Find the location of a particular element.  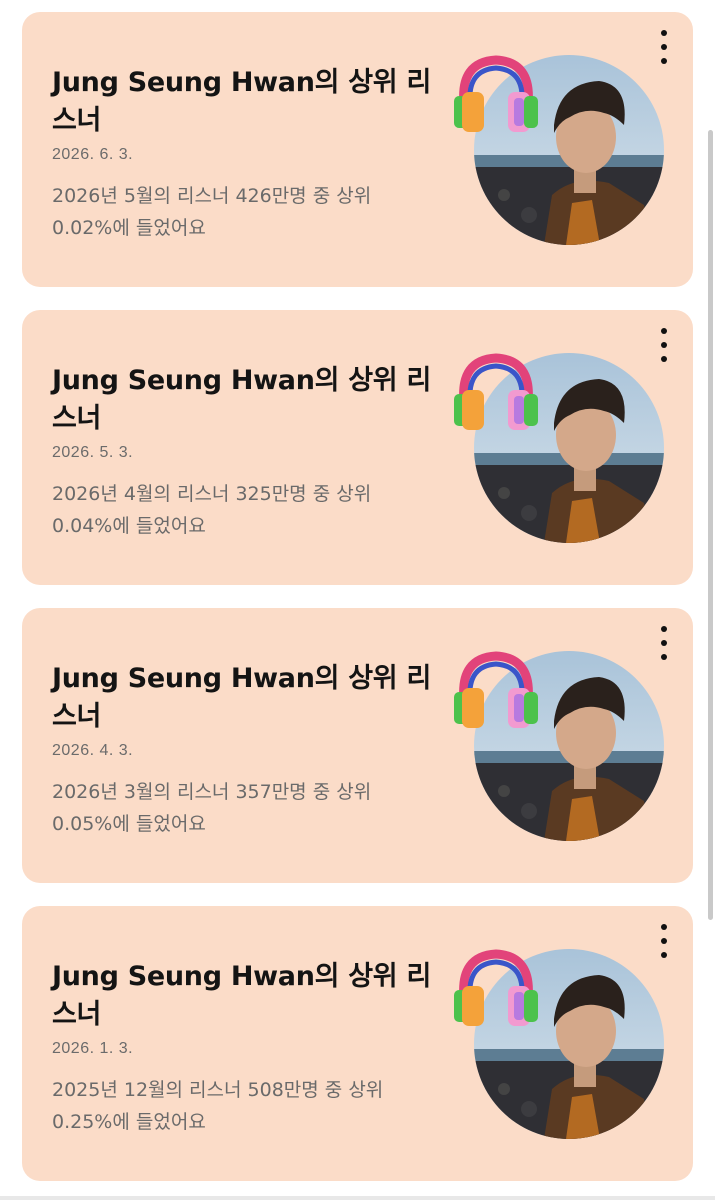

card-description: 2026년 3월의 리스너 357만명 중 상위 0.05%에 들었어요 is located at coordinates (212, 808).